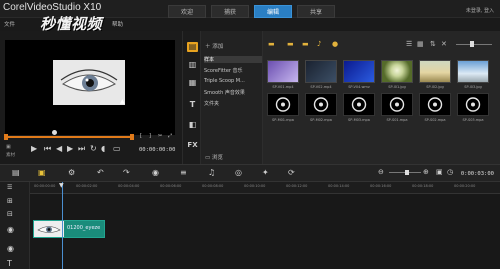  What do you see at coordinates (54, 132) in the screenshot?
I see `scrubber-handle` at bounding box center [54, 132].